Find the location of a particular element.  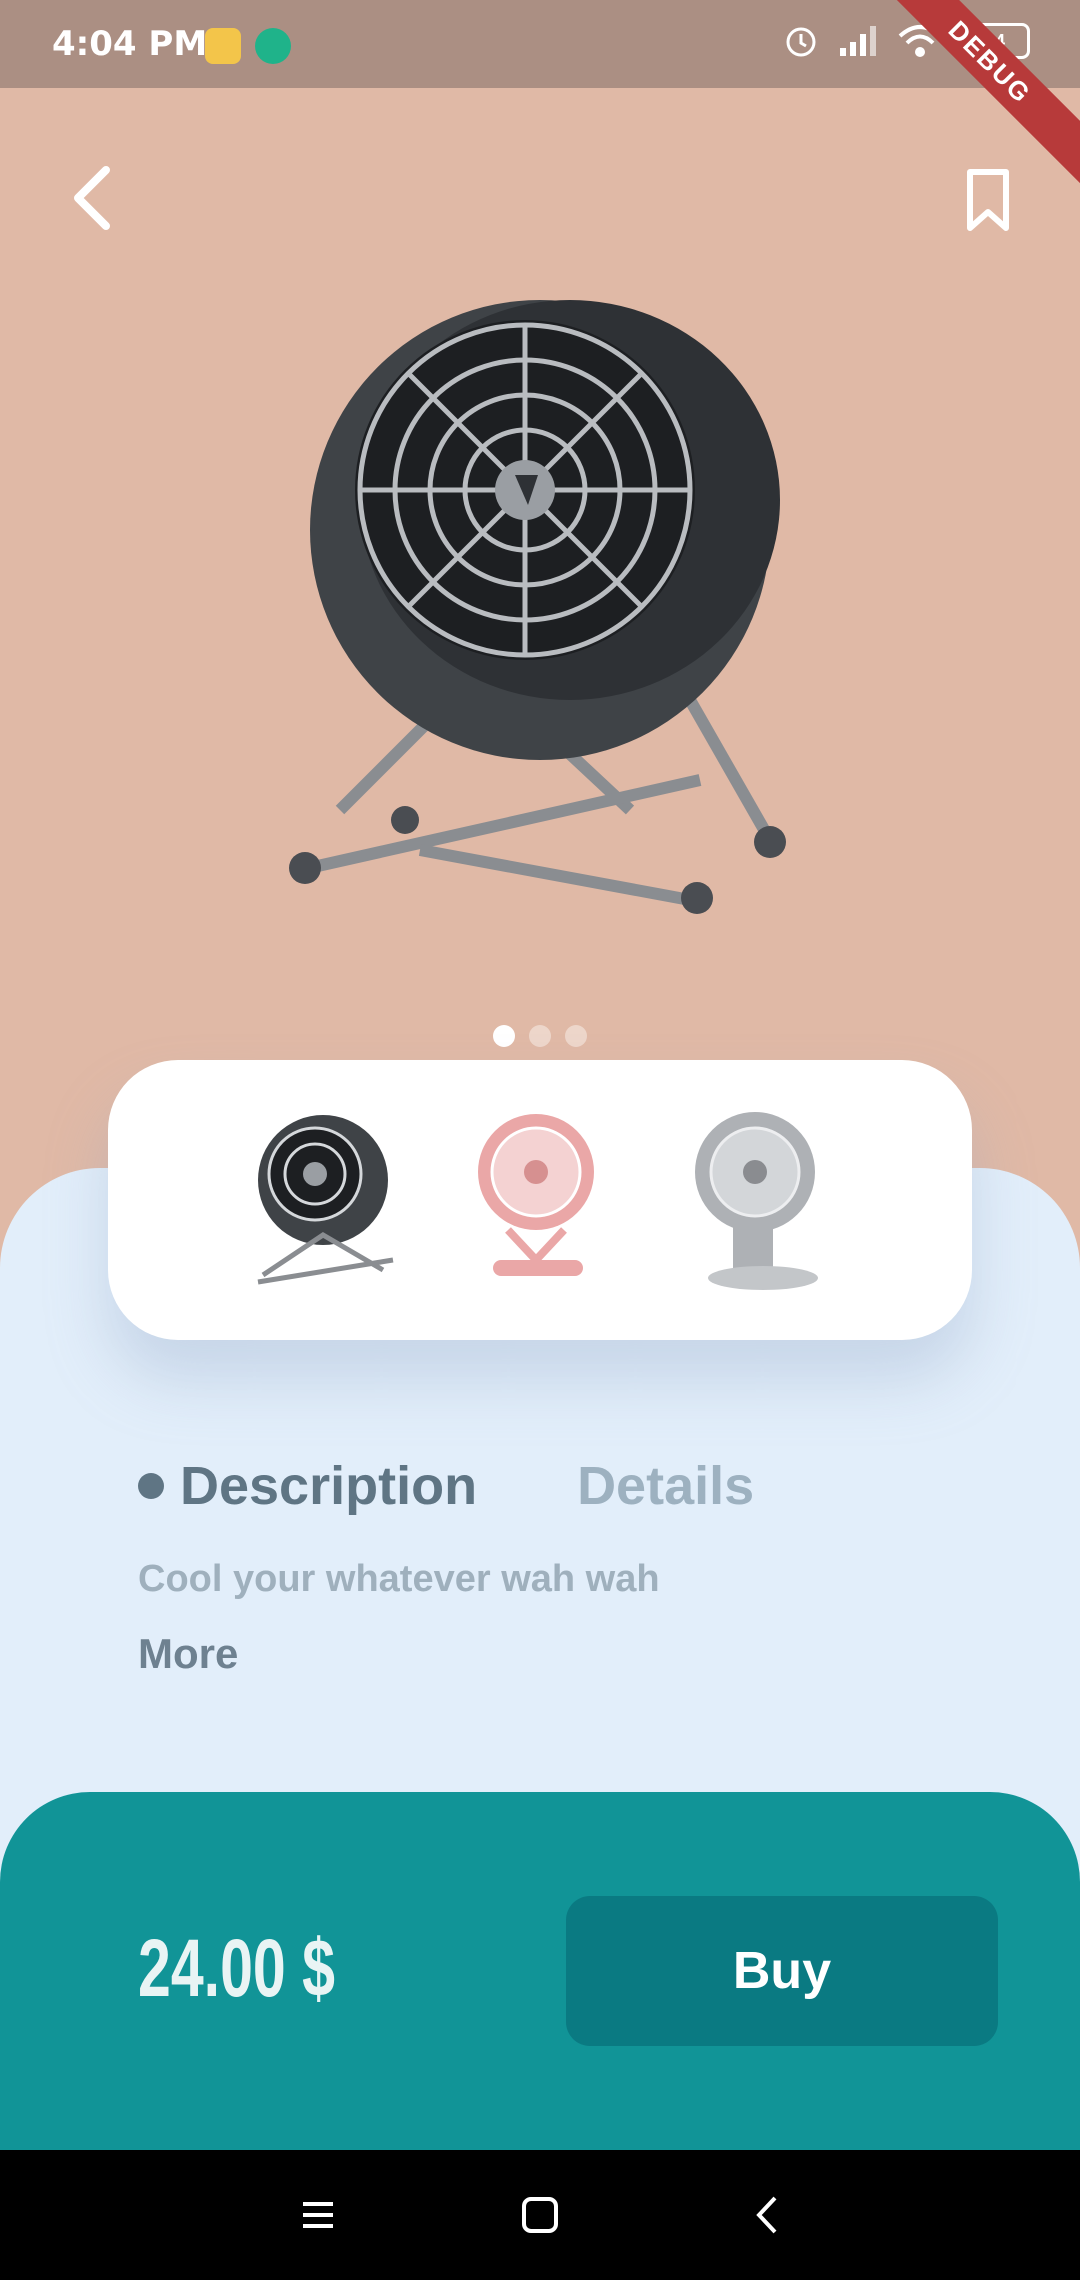

price-label: 24.00 $ is located at coordinates (236, 1968).